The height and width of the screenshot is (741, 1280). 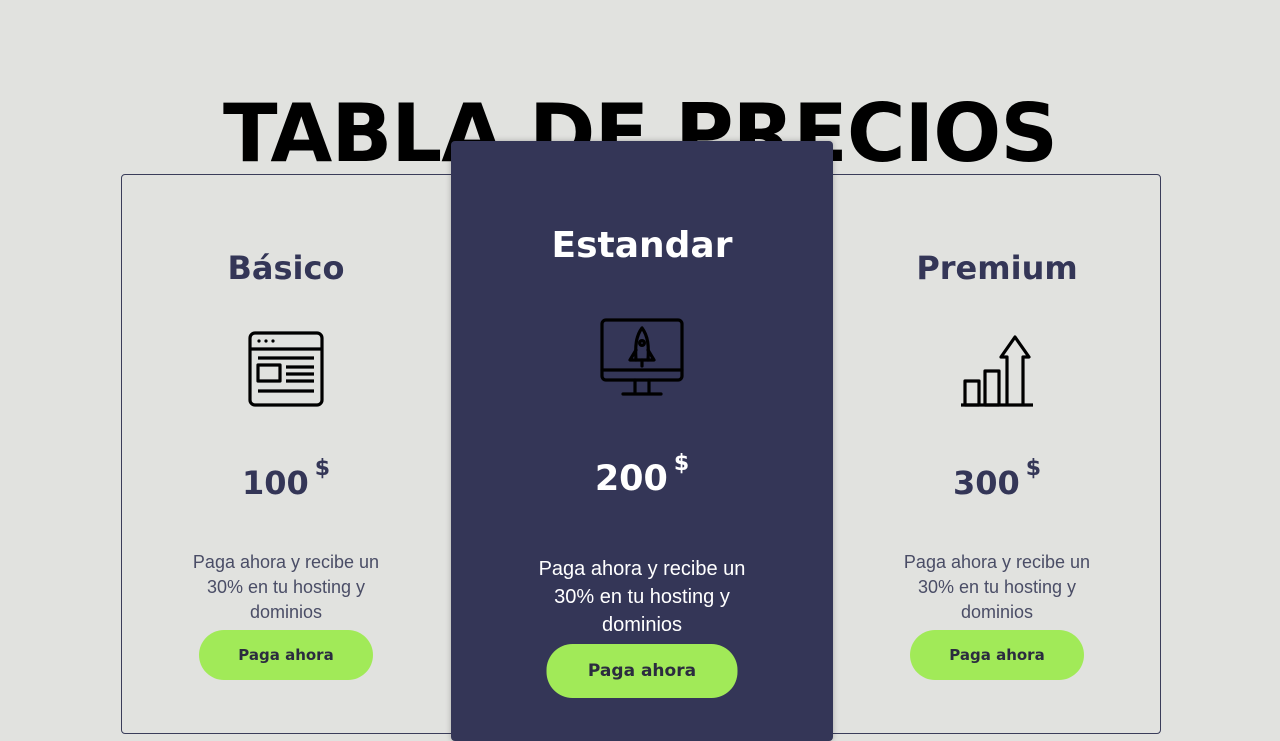 What do you see at coordinates (642, 357) in the screenshot?
I see `rocket-monitor-icon` at bounding box center [642, 357].